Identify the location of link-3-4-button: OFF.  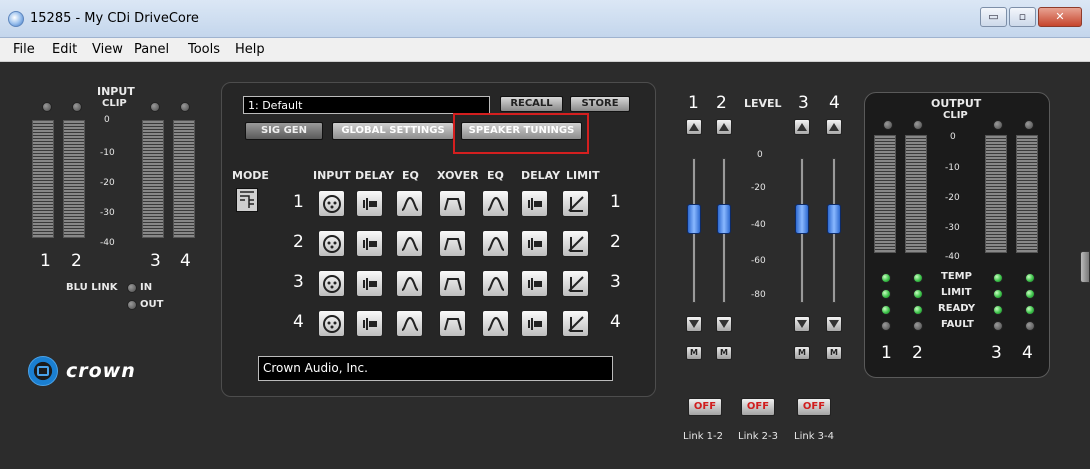
(814, 407).